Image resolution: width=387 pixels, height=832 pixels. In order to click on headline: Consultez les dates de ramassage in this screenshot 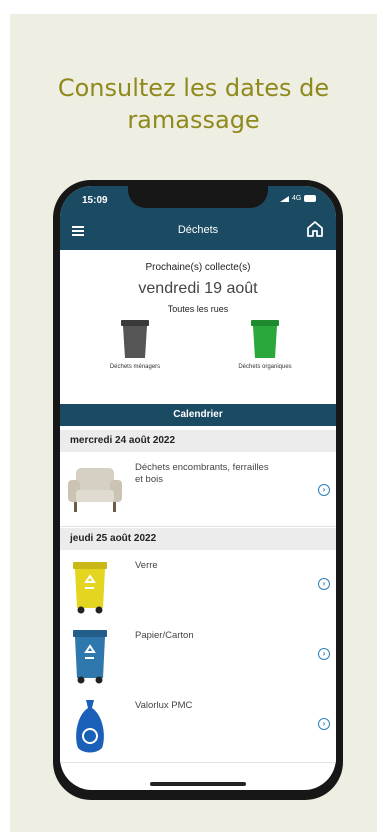, I will do `click(193, 104)`.